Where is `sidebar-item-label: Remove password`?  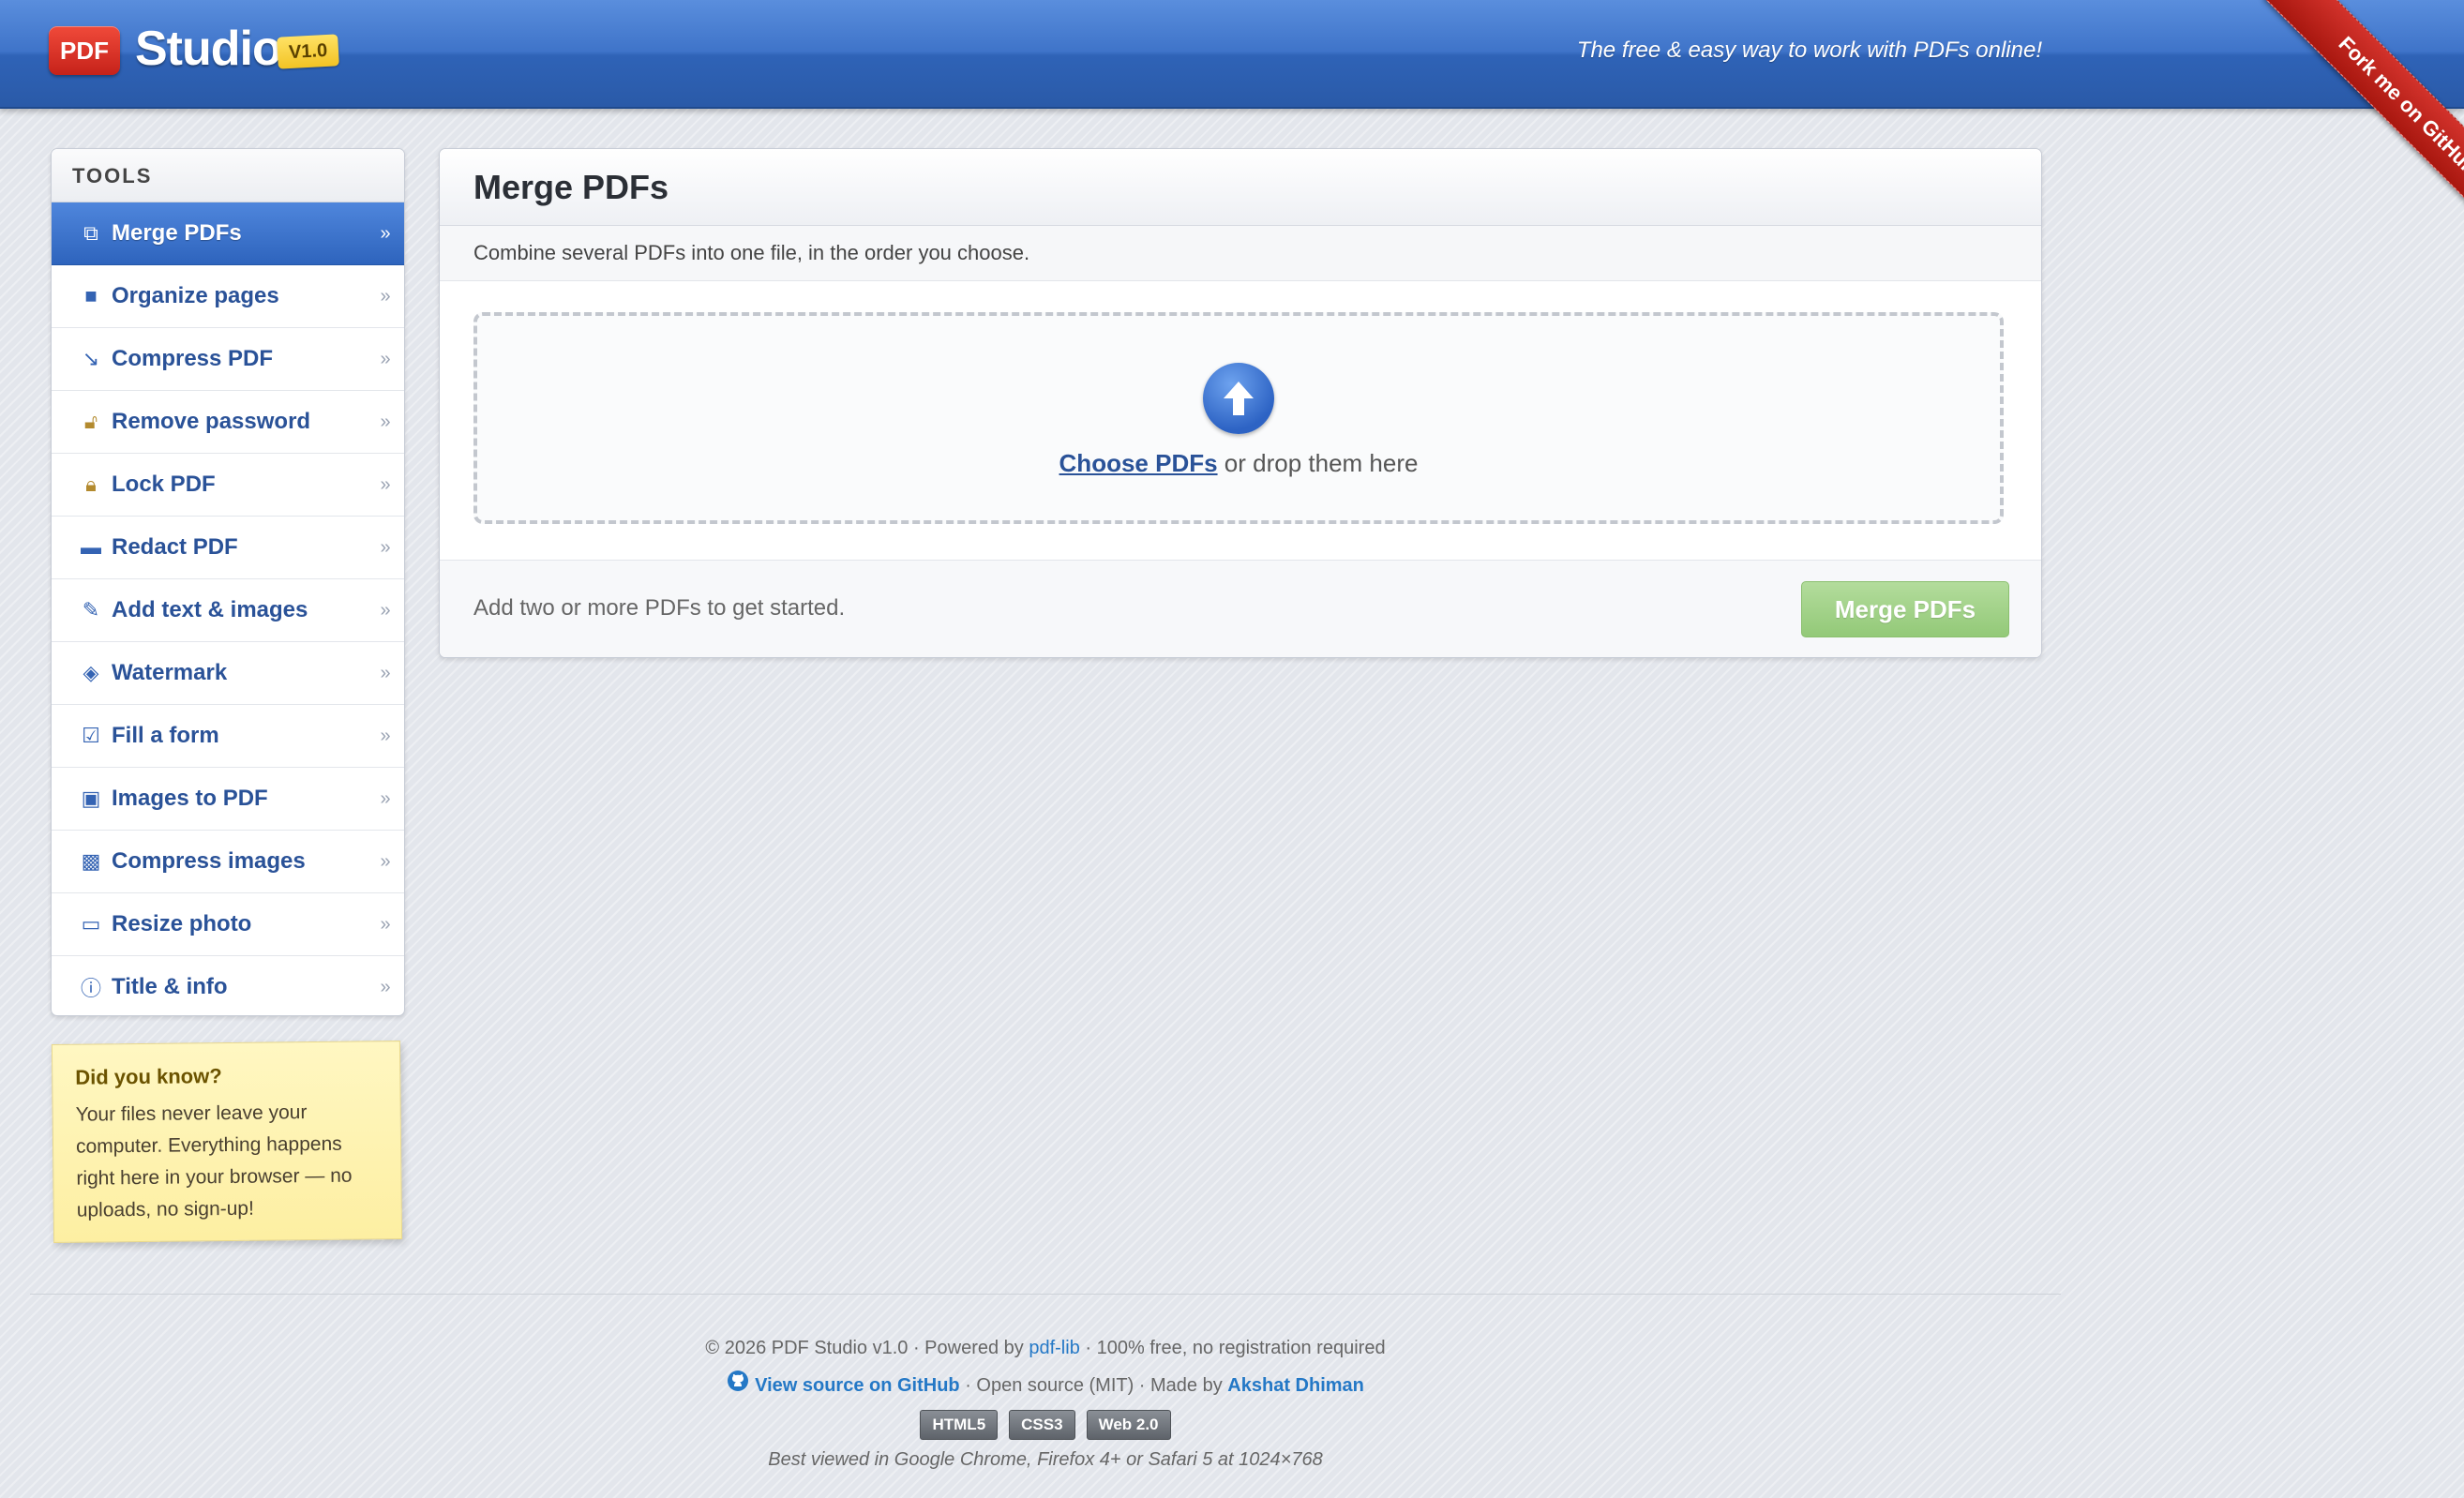
sidebar-item-label: Remove password is located at coordinates (211, 421).